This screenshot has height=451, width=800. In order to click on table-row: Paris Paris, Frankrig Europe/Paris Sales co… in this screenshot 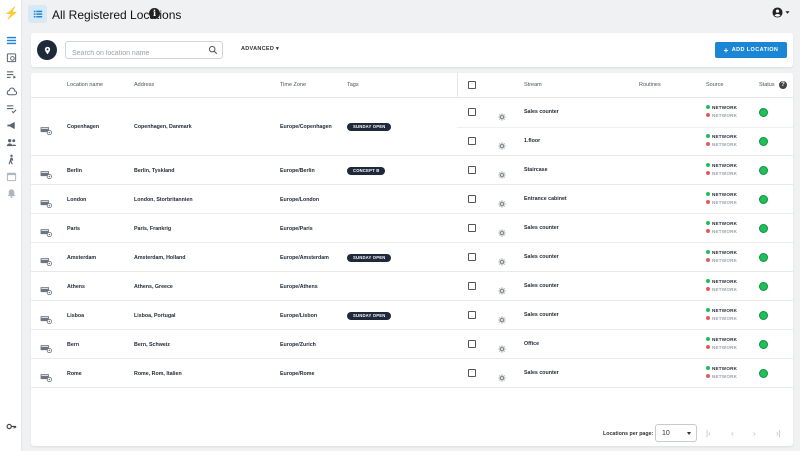, I will do `click(412, 228)`.